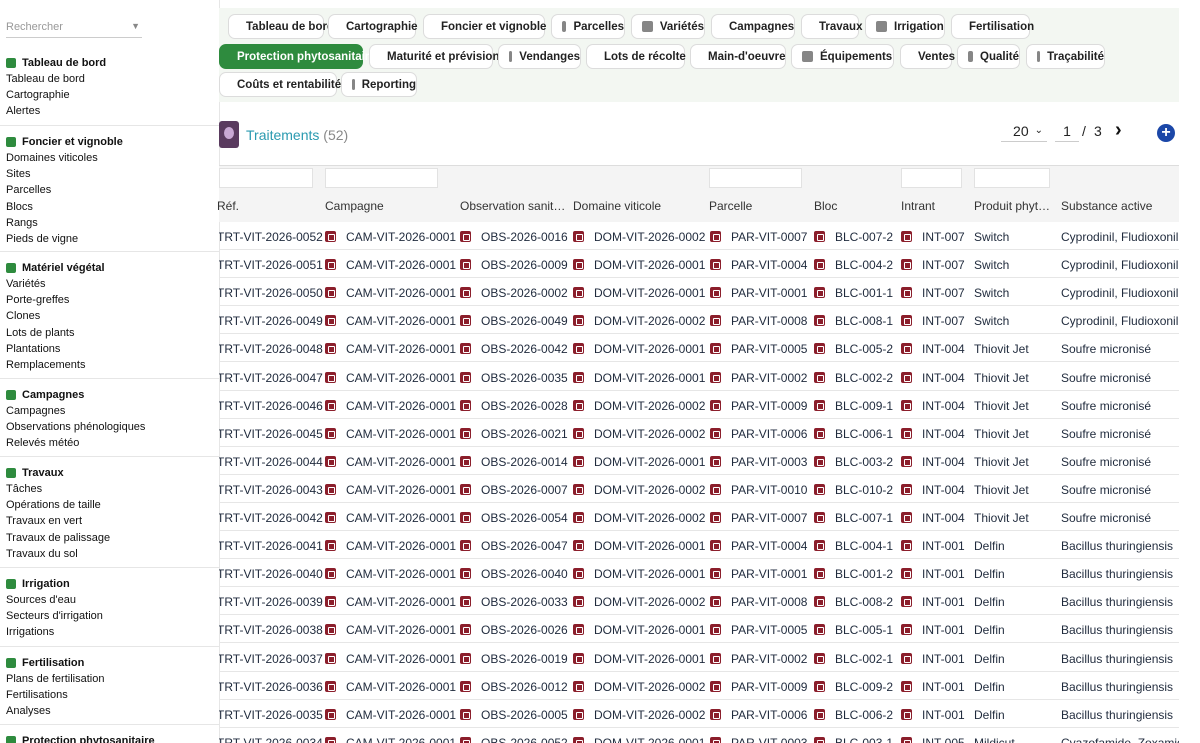 The height and width of the screenshot is (743, 1200). What do you see at coordinates (769, 462) in the screenshot?
I see `table-cell: PAR-VIT-0003` at bounding box center [769, 462].